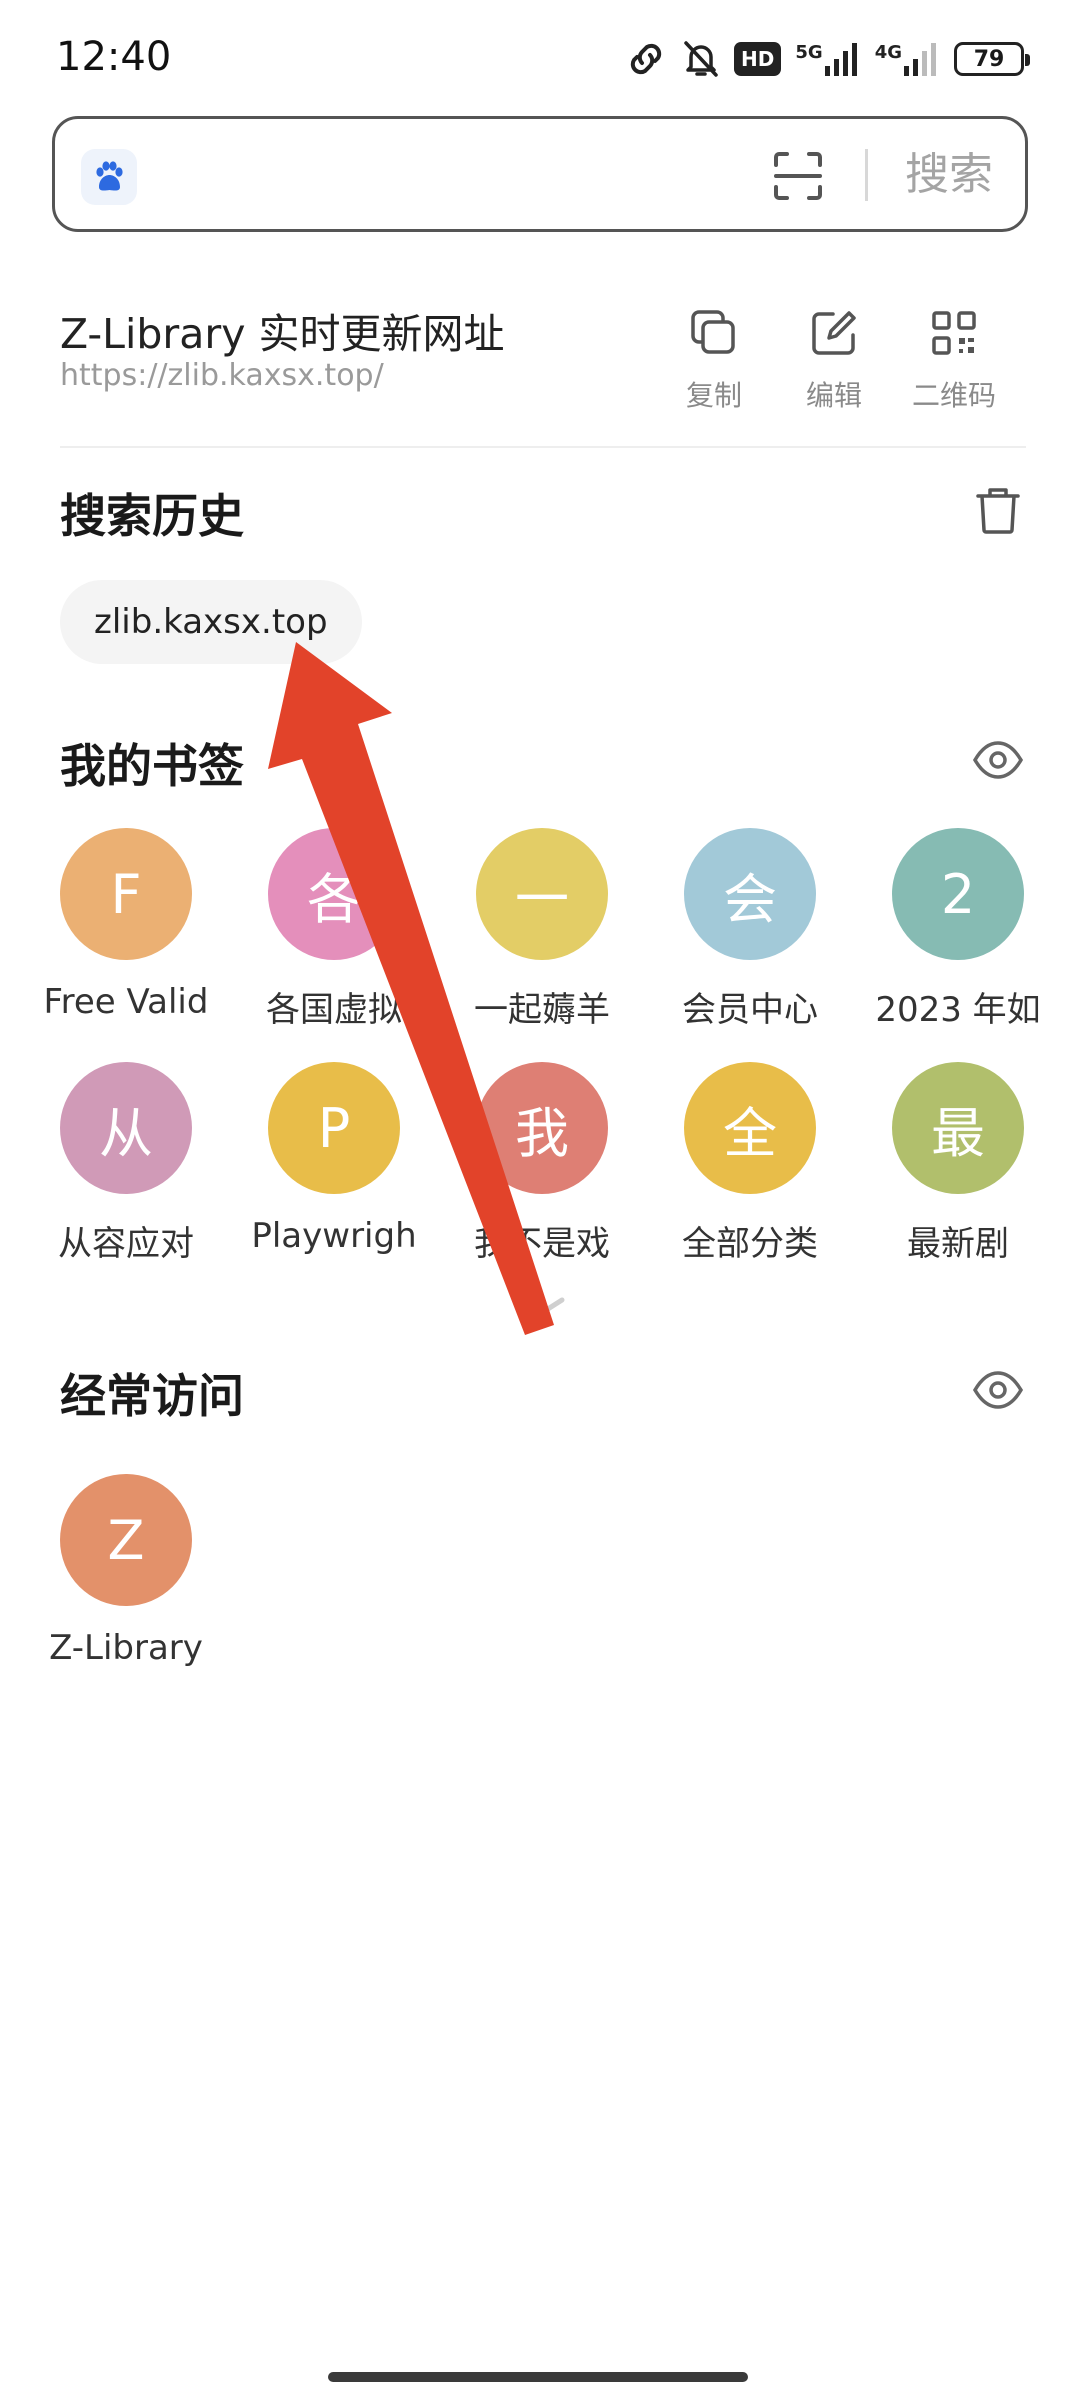 This screenshot has height=2400, width=1080. Describe the element at coordinates (958, 1128) in the screenshot. I see `bookmark-avatar: 最` at that location.